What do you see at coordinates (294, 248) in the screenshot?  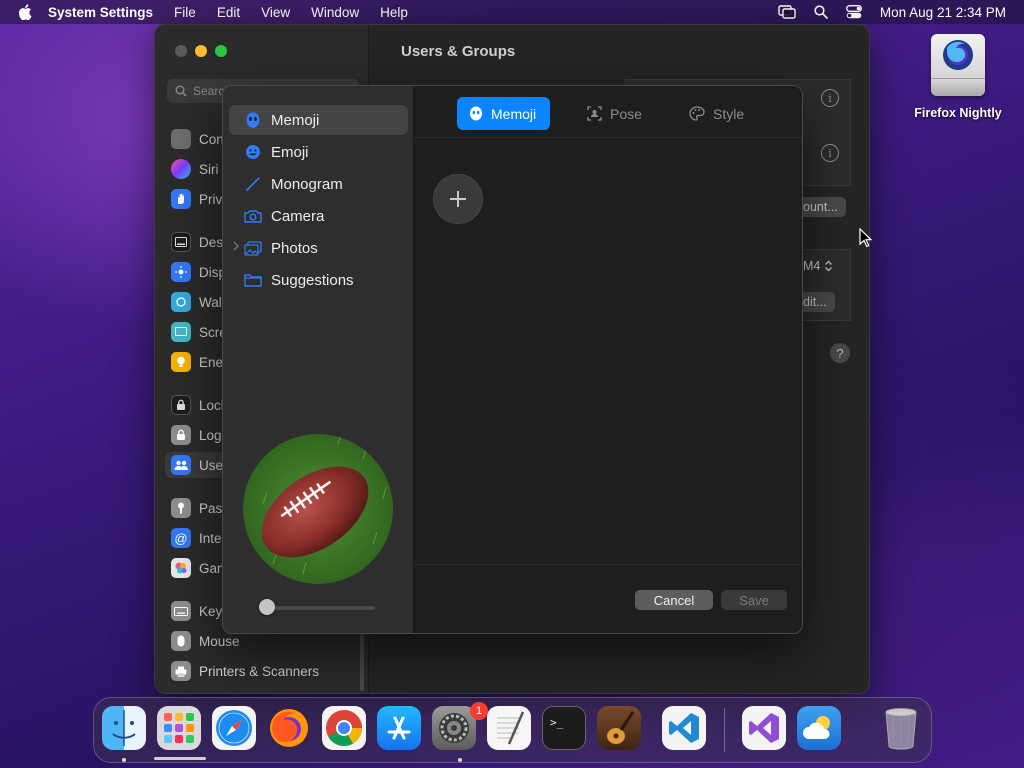 I see `source-item-label: Photos` at bounding box center [294, 248].